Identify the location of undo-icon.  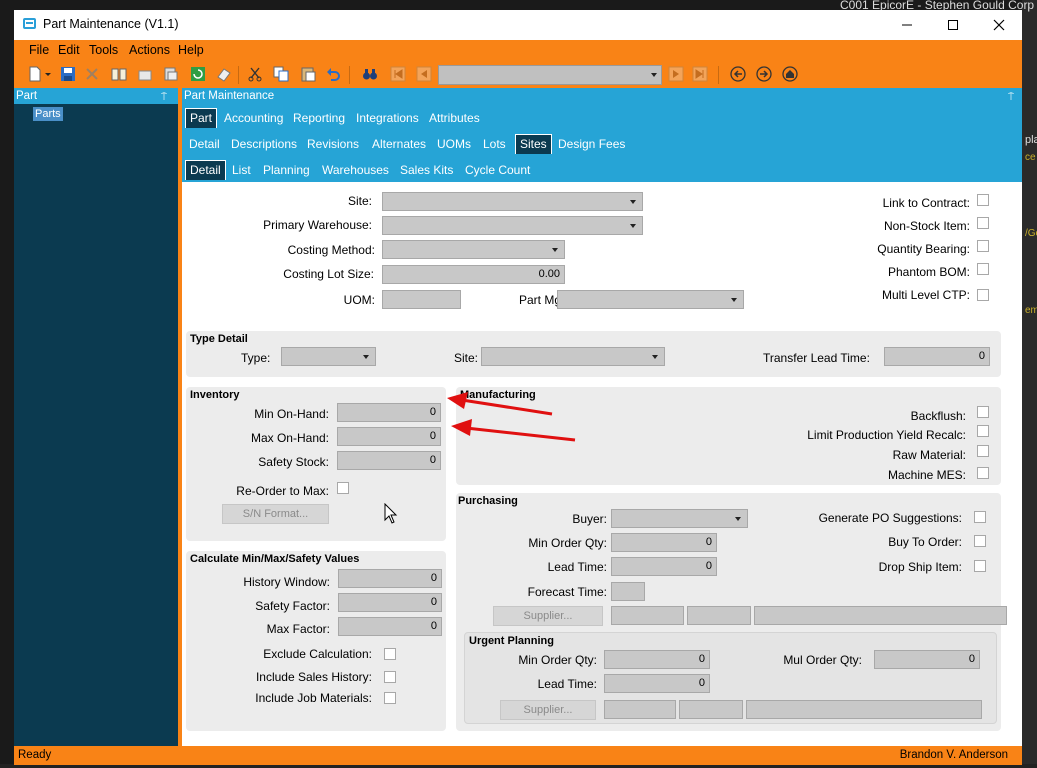
(333, 74).